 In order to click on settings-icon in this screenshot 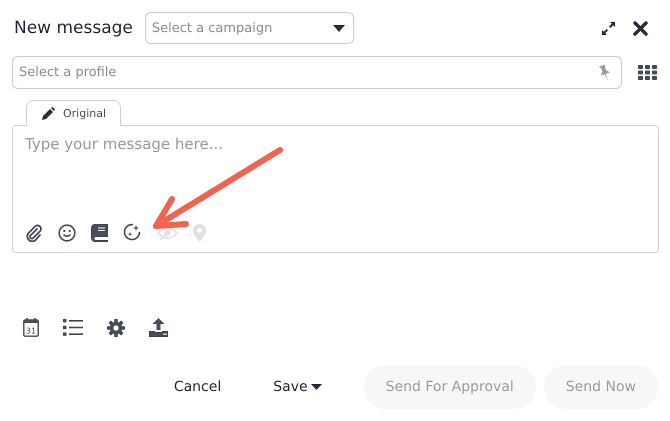, I will do `click(116, 327)`.